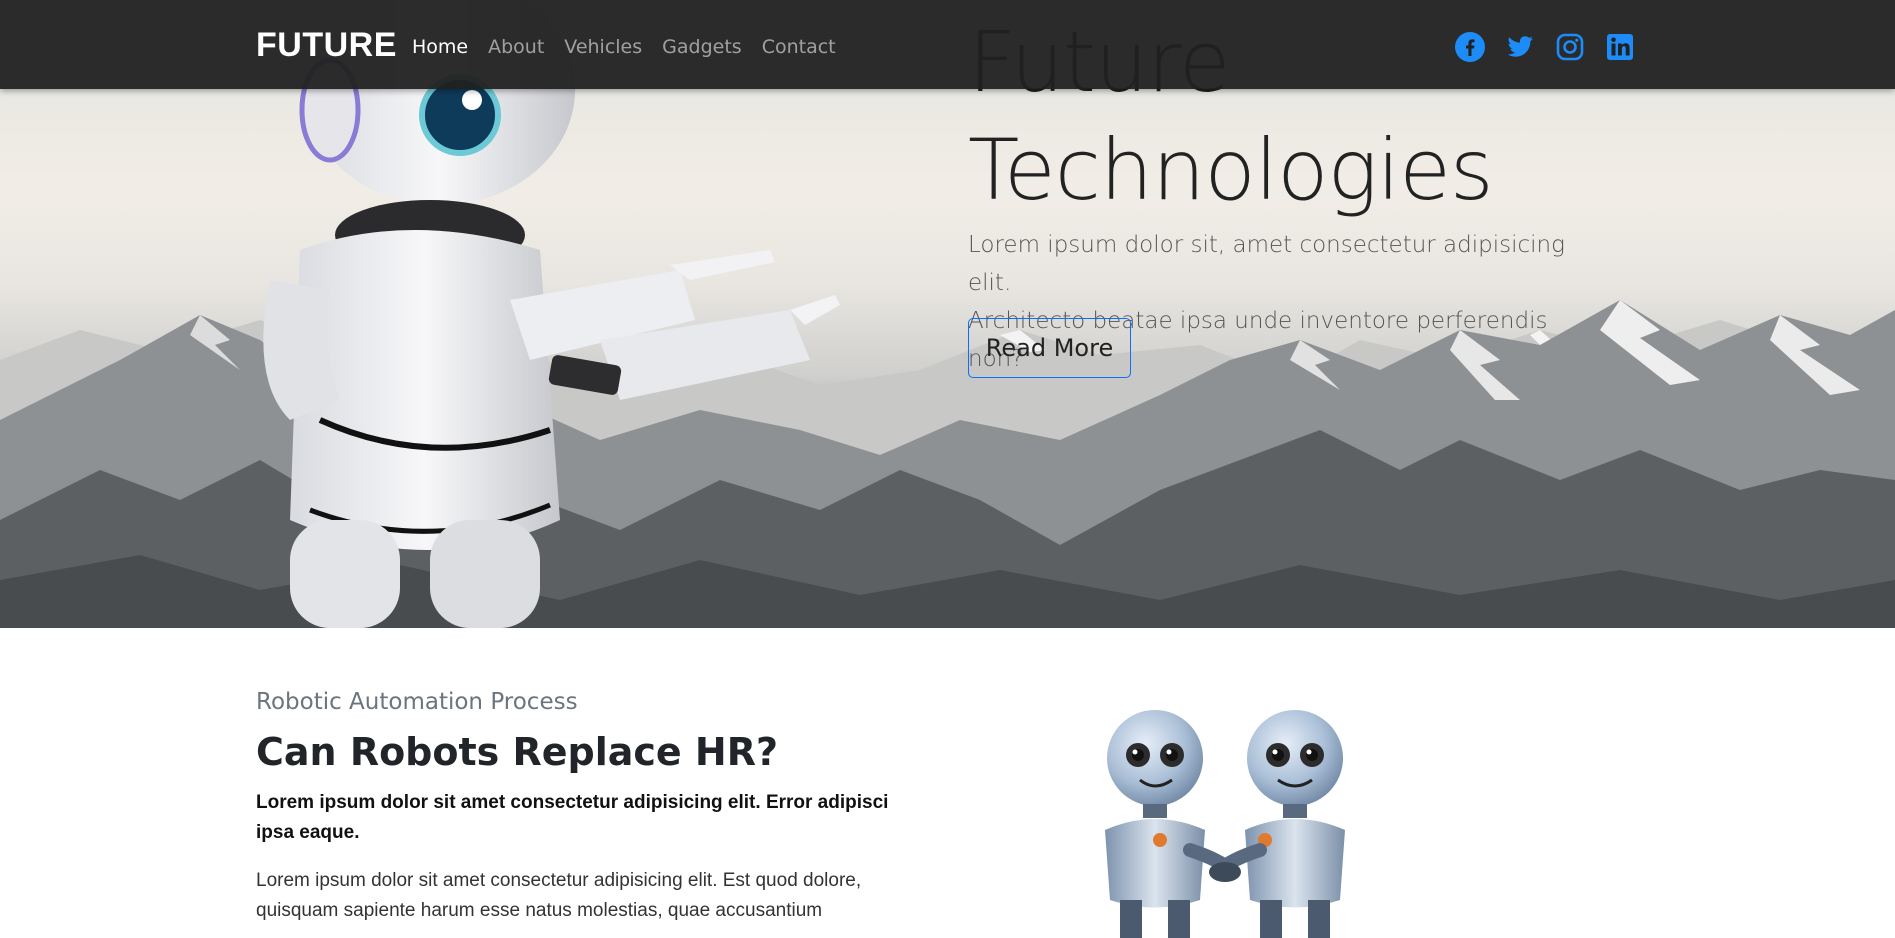 The width and height of the screenshot is (1895, 938). What do you see at coordinates (1520, 47) in the screenshot?
I see `twitter-icon` at bounding box center [1520, 47].